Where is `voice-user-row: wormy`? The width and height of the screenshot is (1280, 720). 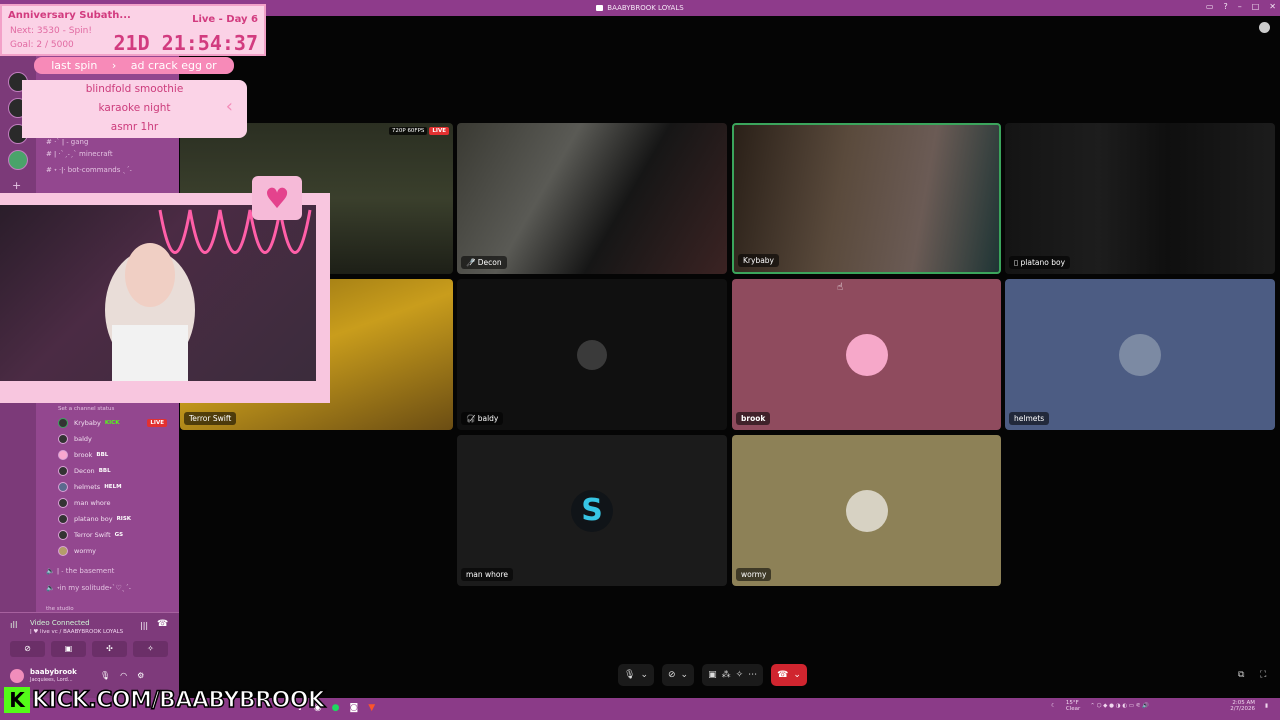 voice-user-row: wormy is located at coordinates (77, 551).